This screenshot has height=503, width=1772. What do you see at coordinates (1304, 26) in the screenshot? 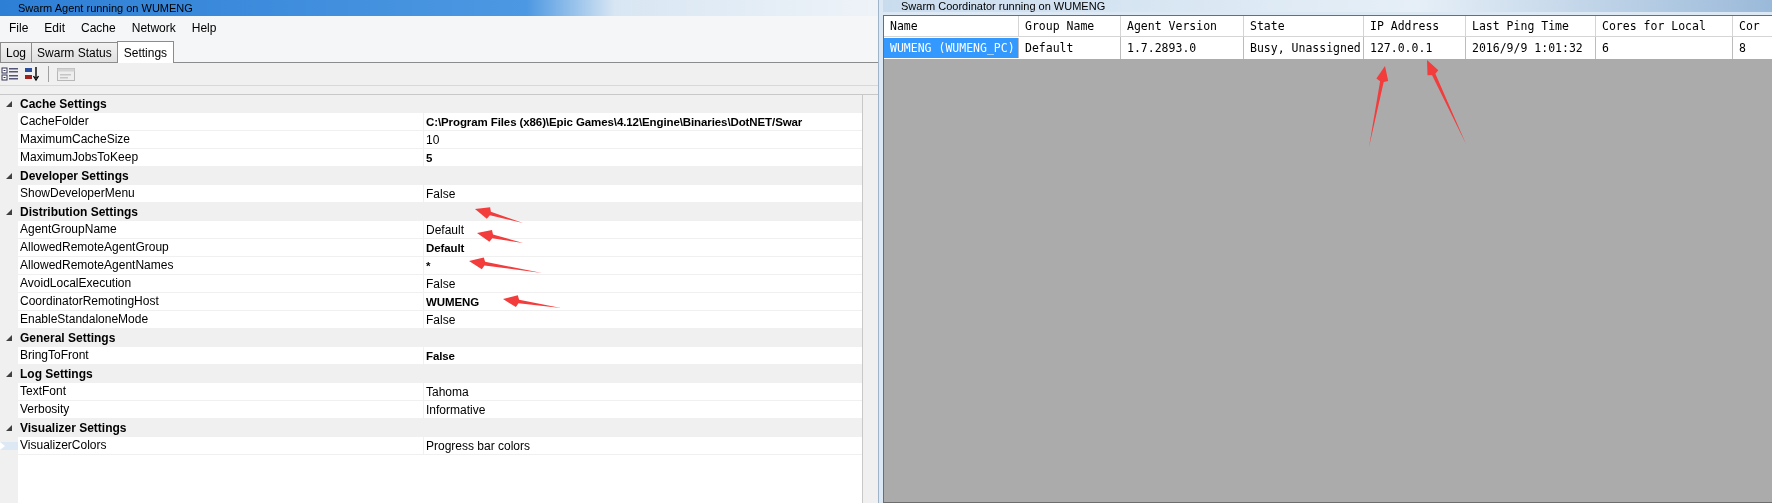
I see `column-header: State` at bounding box center [1304, 26].